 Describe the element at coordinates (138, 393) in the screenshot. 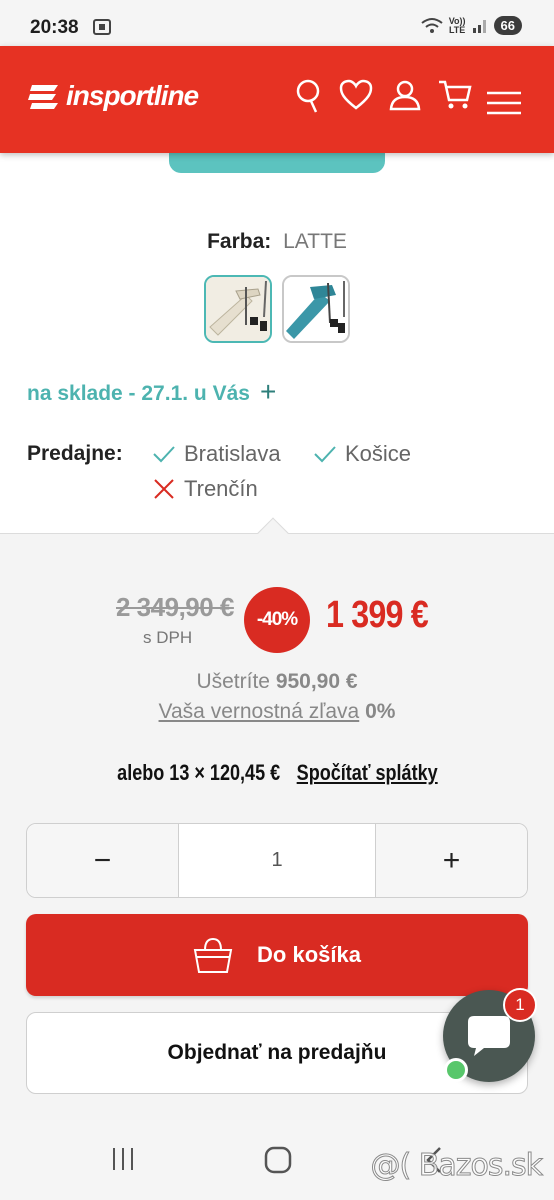

I see `stock-text: na sklade - 27.1. u Vás` at that location.